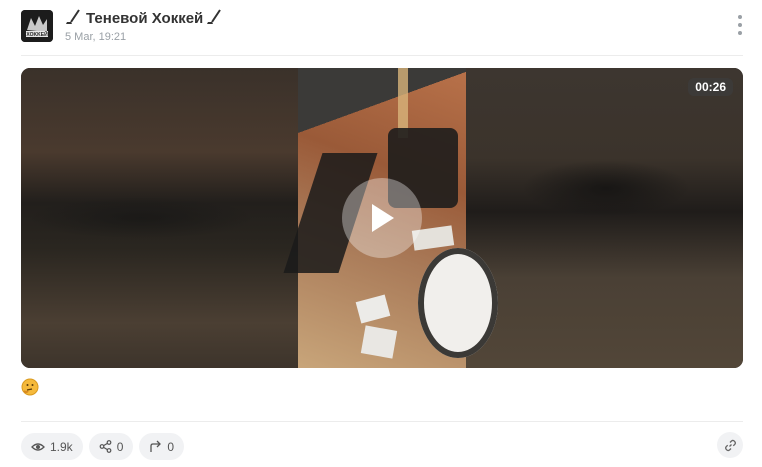  I want to click on post-stats: 1.9k 0 0, so click(103, 446).